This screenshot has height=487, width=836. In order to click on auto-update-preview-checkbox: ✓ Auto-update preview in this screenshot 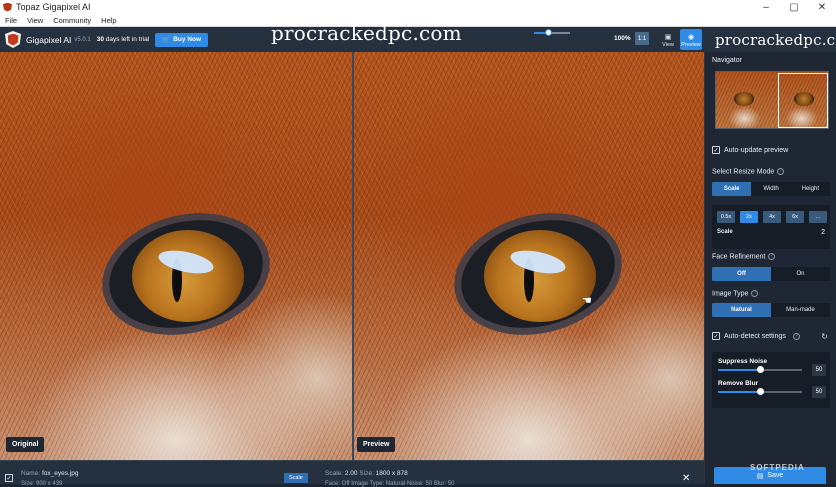, I will do `click(750, 150)`.